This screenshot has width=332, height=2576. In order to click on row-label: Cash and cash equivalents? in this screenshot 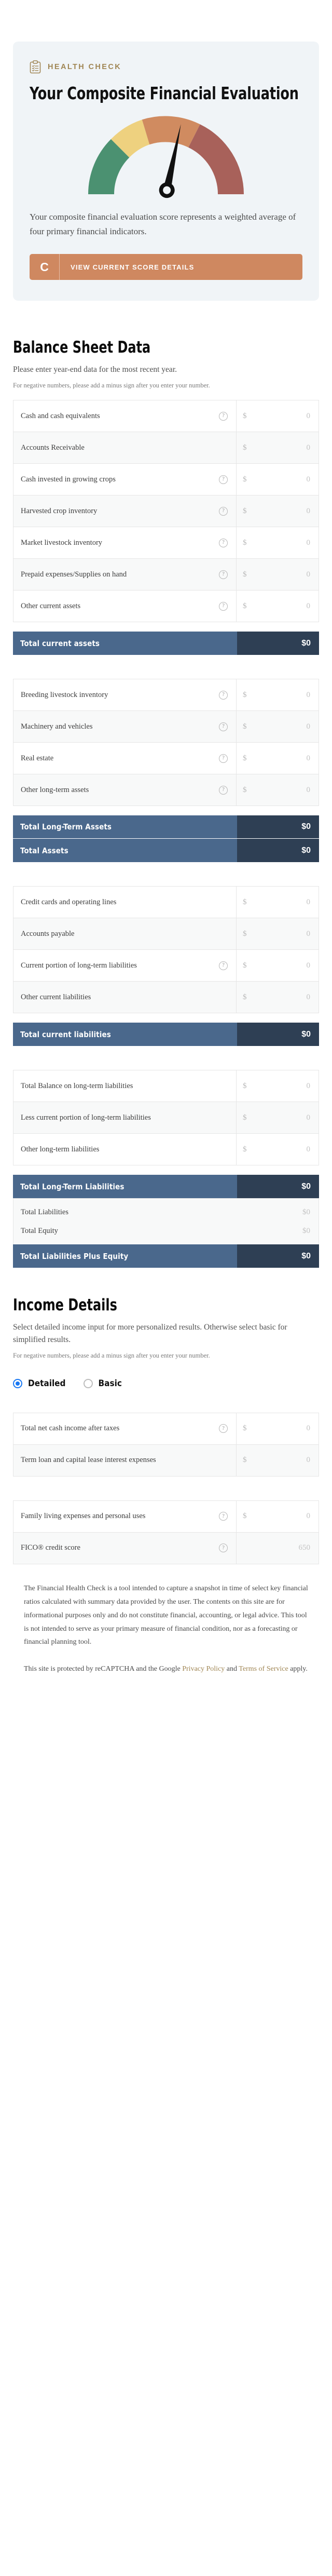, I will do `click(125, 416)`.